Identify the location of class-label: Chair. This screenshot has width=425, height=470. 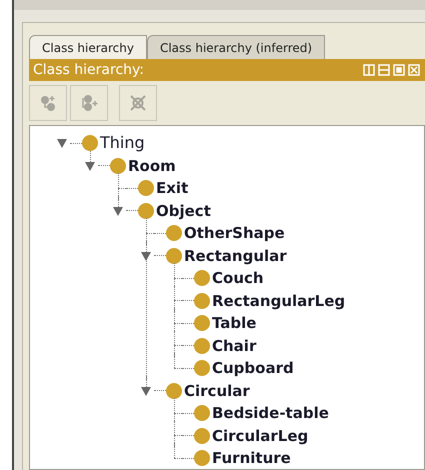
(234, 345).